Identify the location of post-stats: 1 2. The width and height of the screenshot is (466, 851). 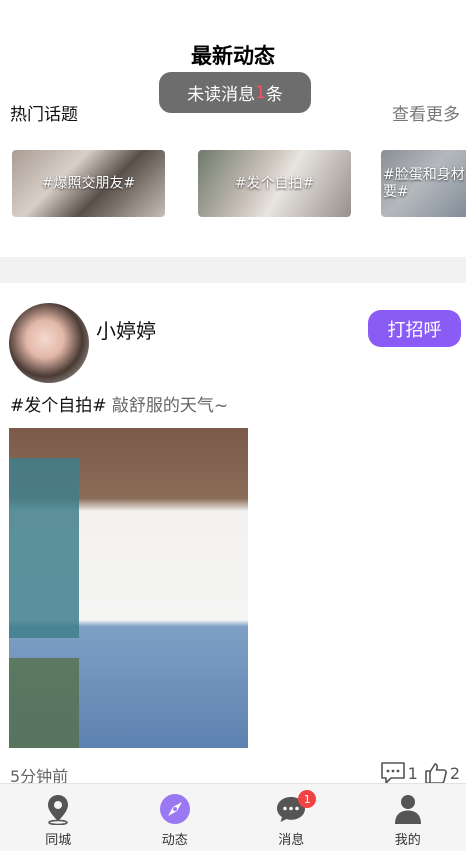
(417, 773).